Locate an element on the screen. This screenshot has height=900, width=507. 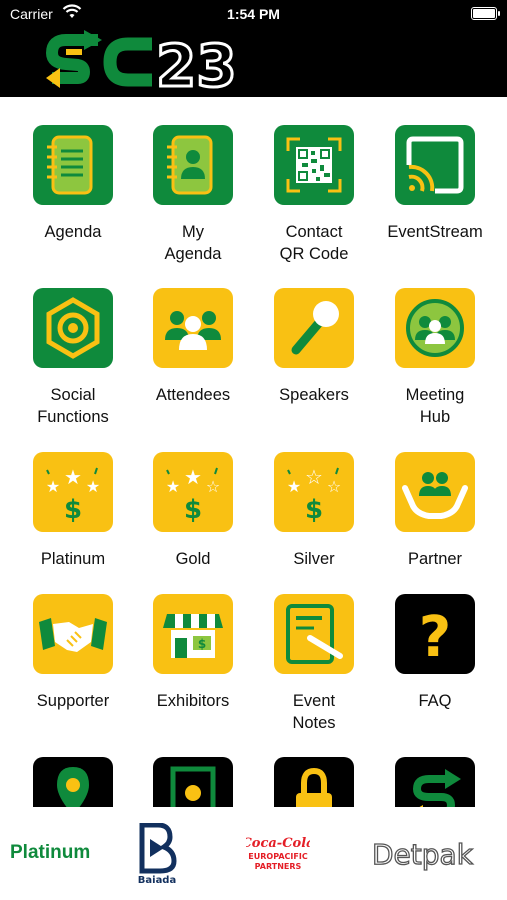
hands-people-icon is located at coordinates (435, 492).